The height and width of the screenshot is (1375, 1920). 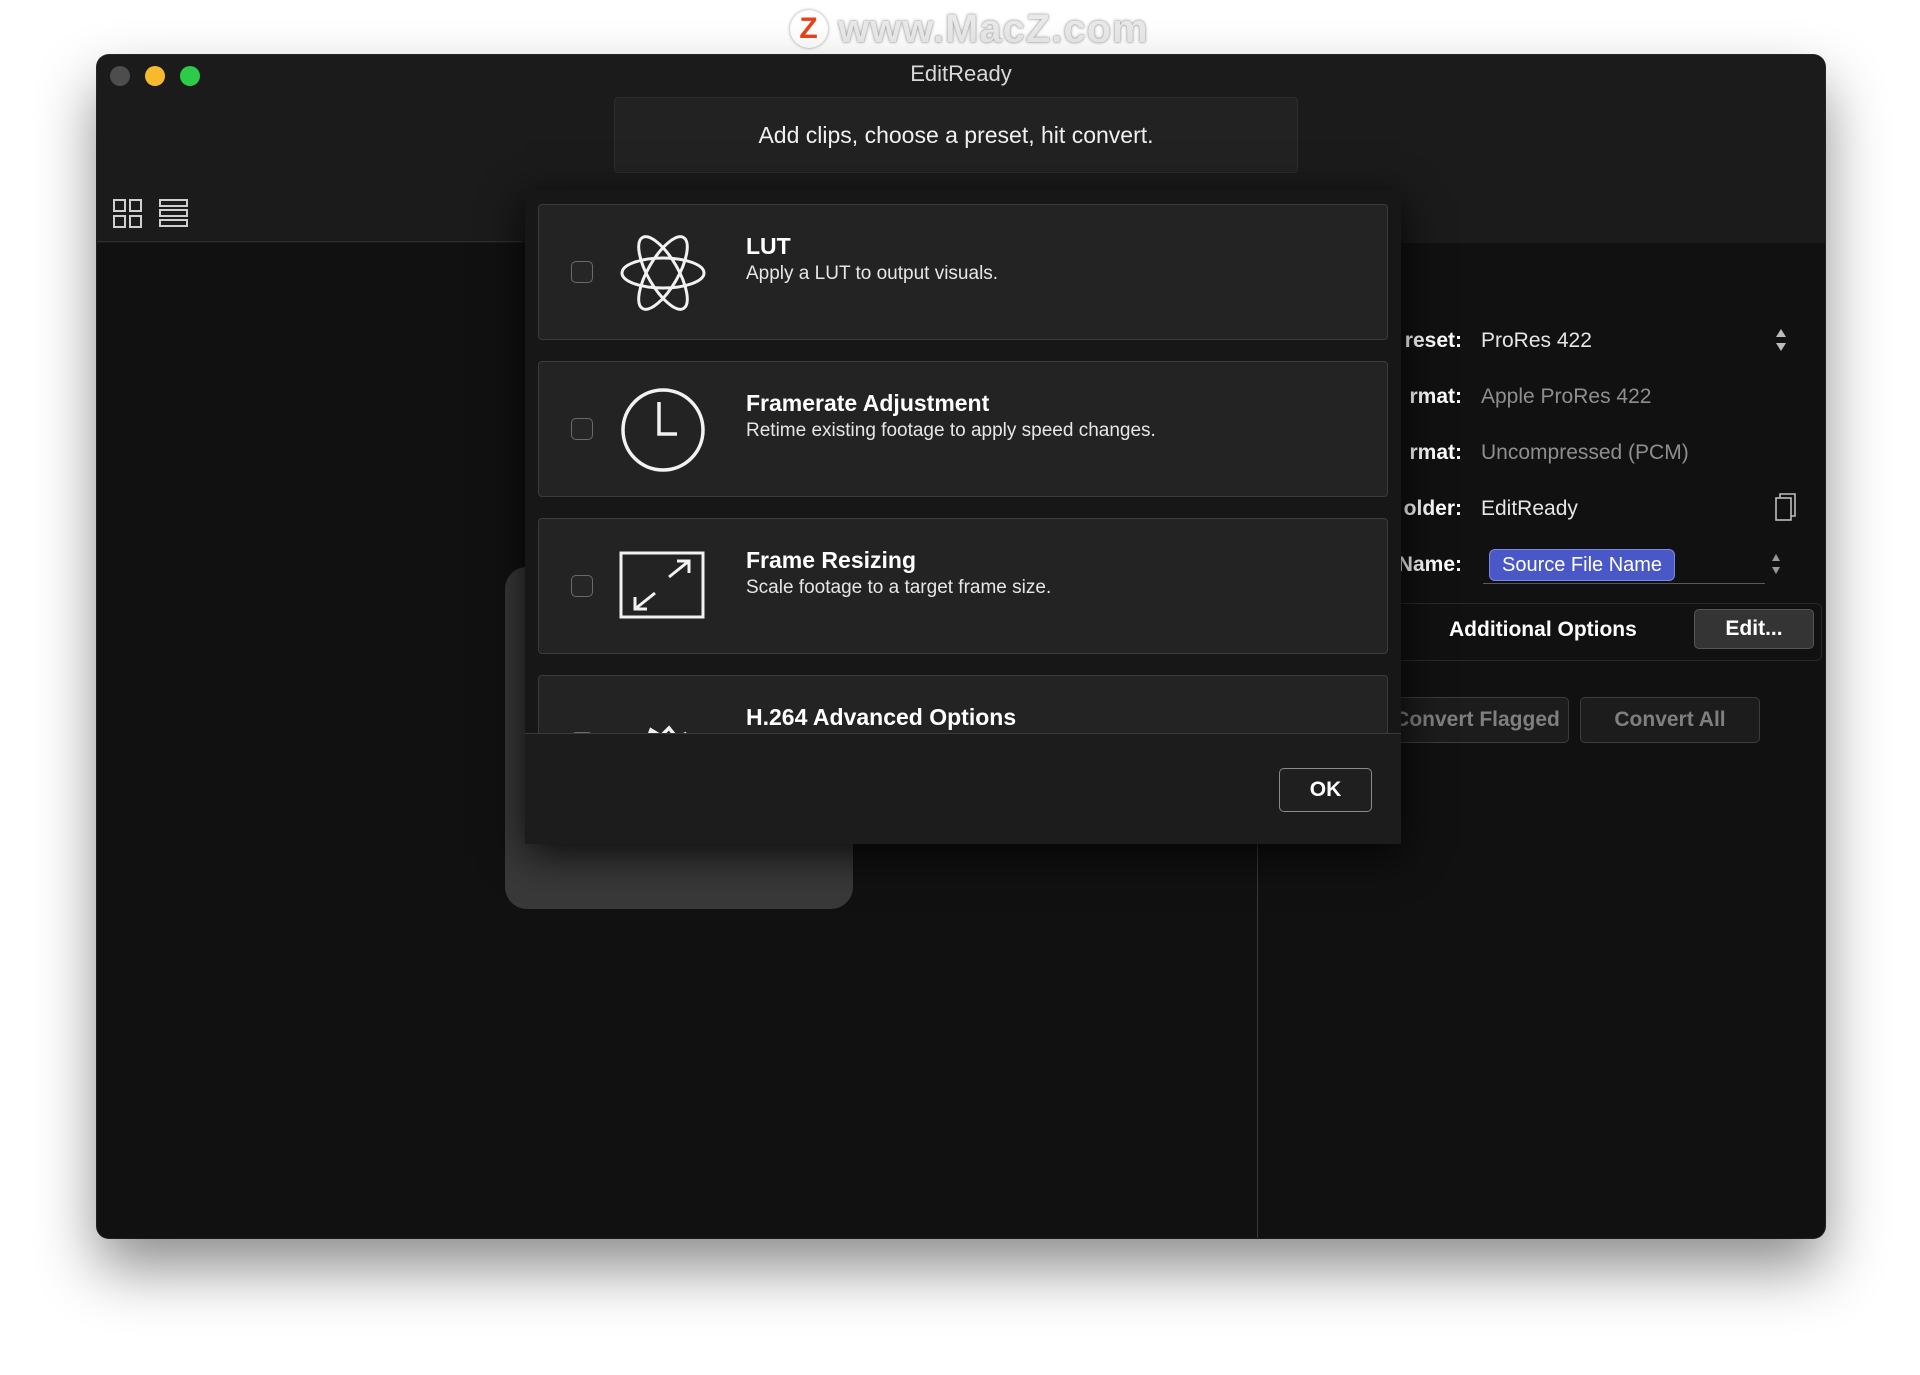 I want to click on grid-view-icon, so click(x=128, y=214).